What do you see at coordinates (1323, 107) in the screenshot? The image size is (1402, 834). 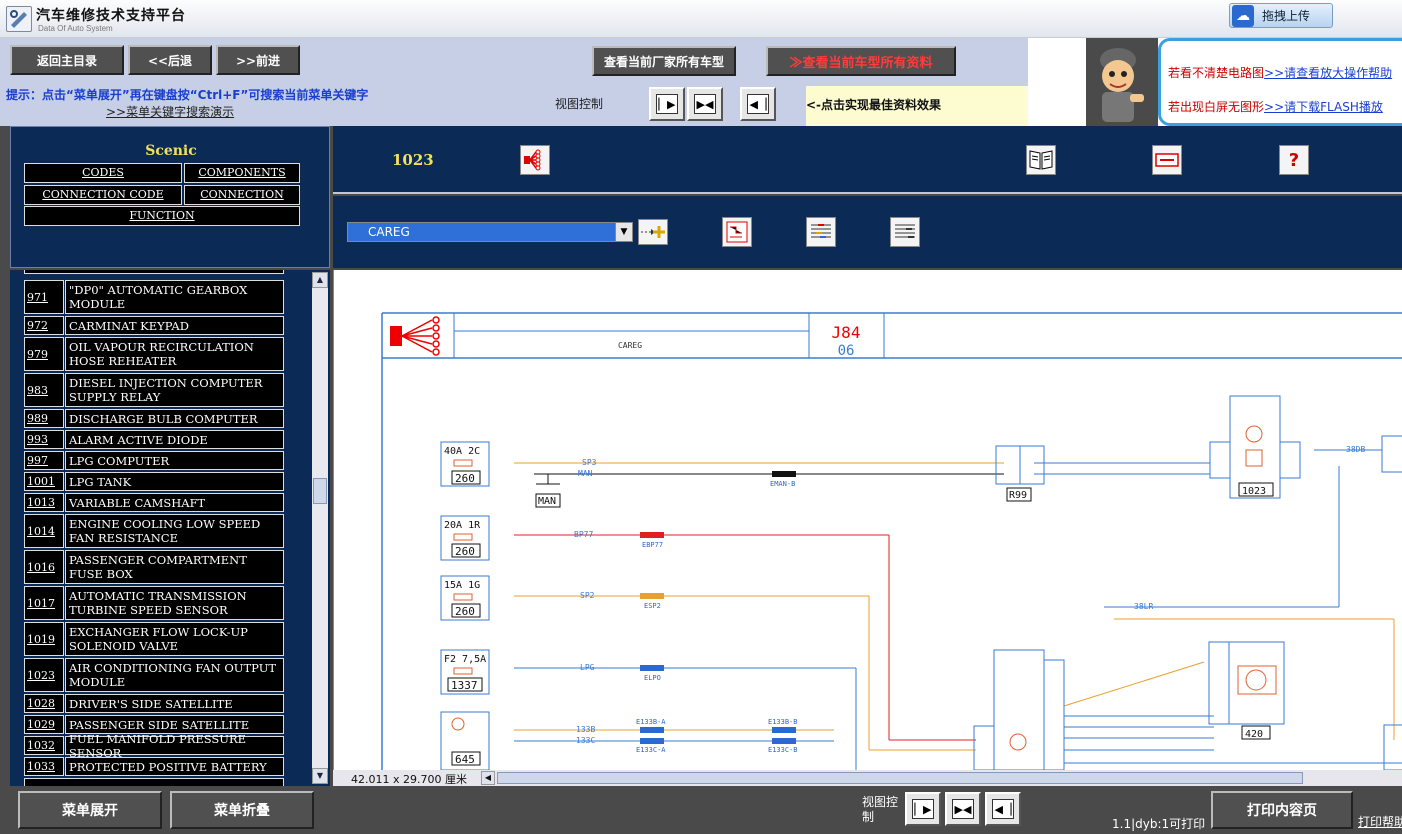 I see `flash-download-link: >>请下载FLASH播放` at bounding box center [1323, 107].